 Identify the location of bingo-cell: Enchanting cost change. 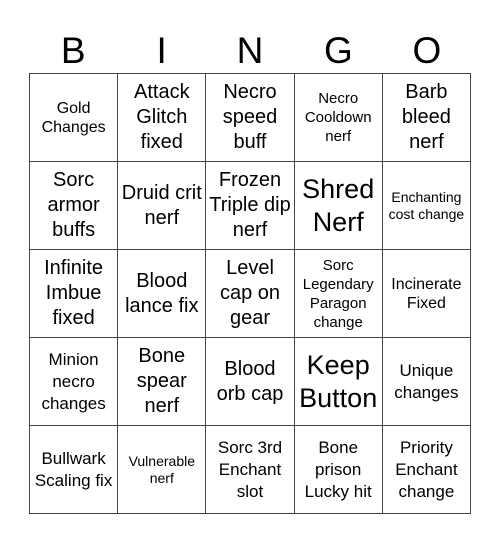
(426, 206).